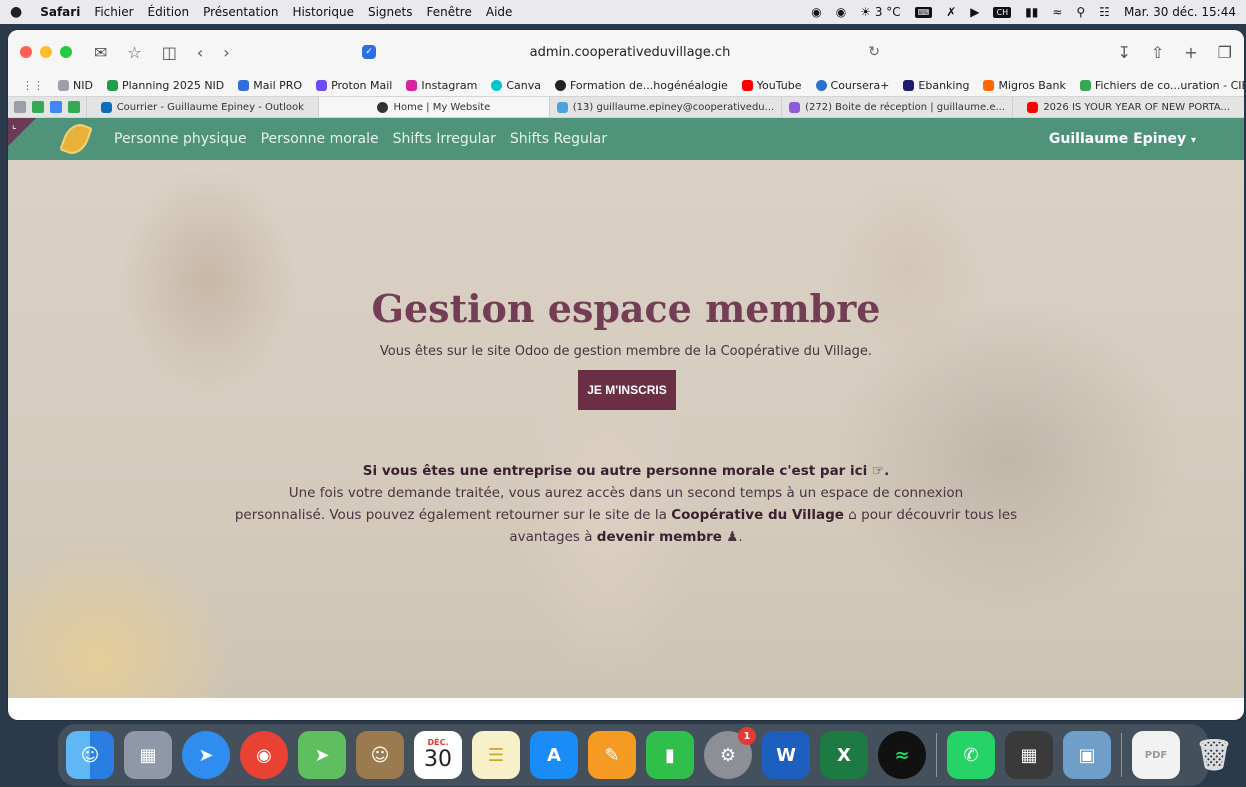  Describe the element at coordinates (558, 139) in the screenshot. I see `nav-shifts-regular: Shifts Regular` at that location.